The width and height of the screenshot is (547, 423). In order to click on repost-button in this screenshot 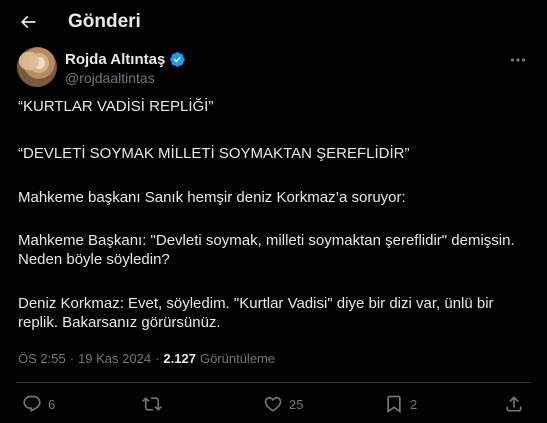, I will do `click(155, 404)`.